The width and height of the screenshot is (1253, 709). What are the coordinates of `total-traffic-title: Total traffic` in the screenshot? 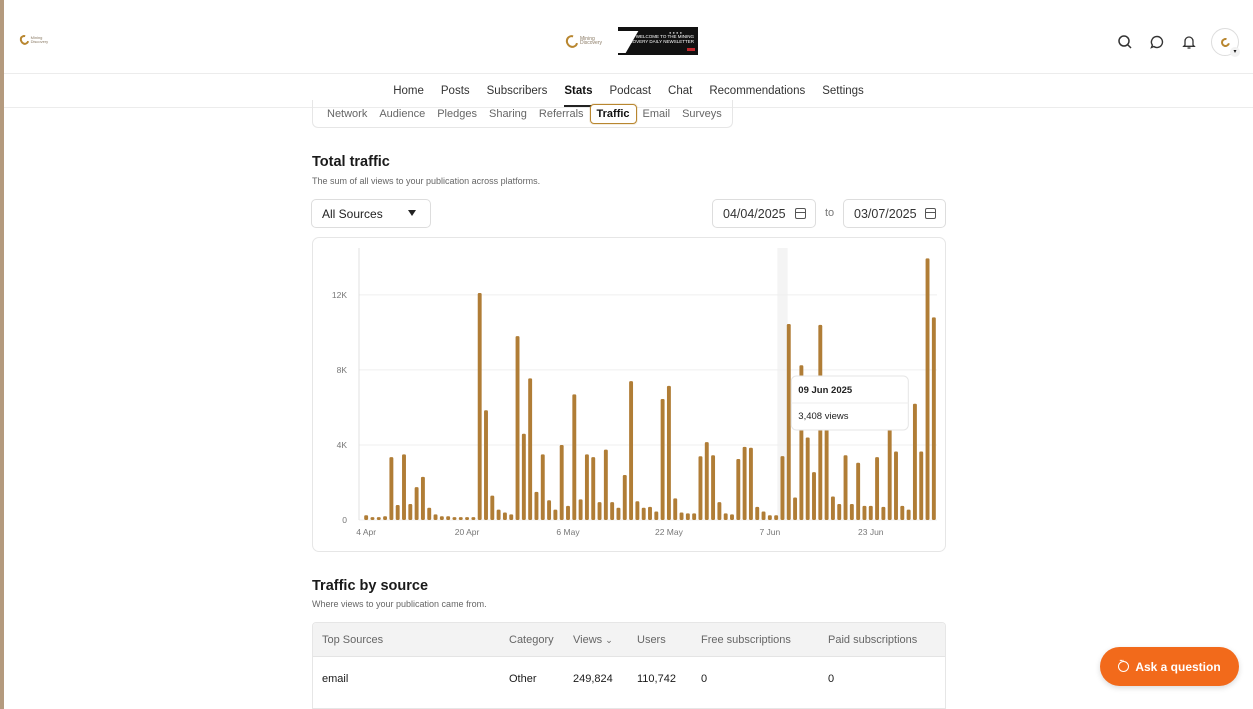 It's located at (351, 162).